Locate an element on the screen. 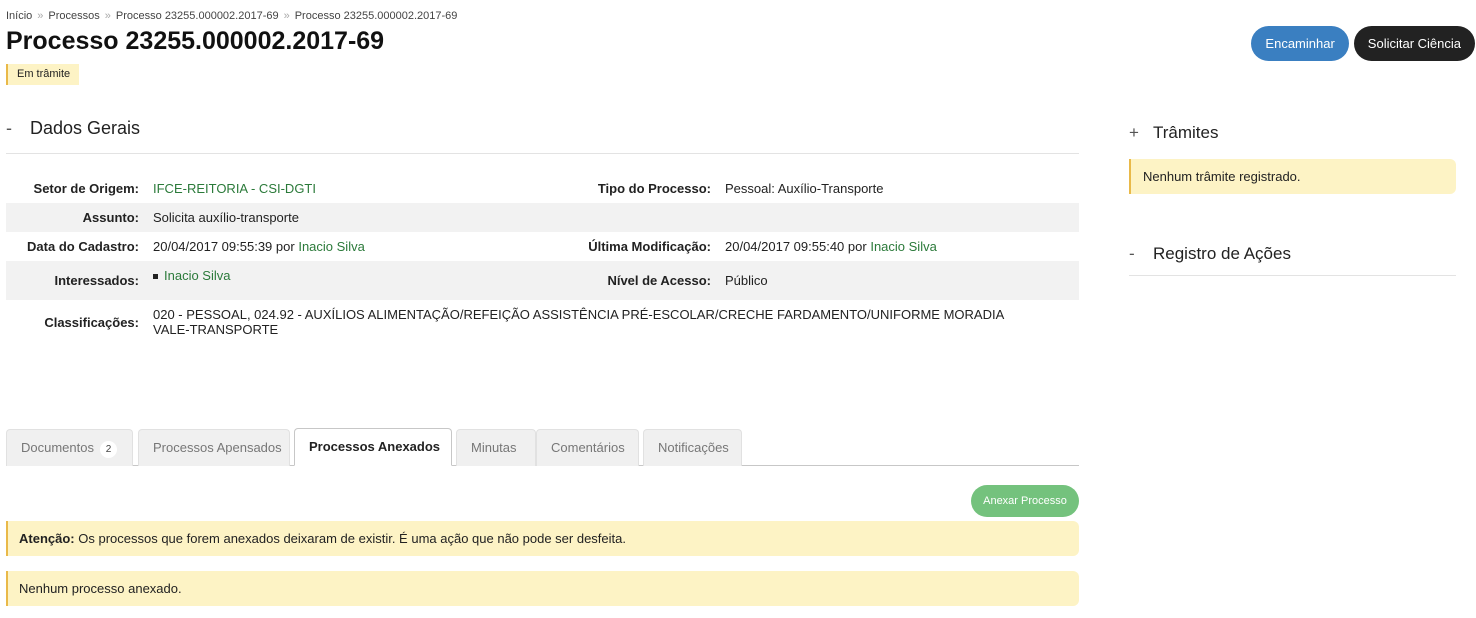  table-row: Assunto: Solicita auxílio-transporte is located at coordinates (542, 217).